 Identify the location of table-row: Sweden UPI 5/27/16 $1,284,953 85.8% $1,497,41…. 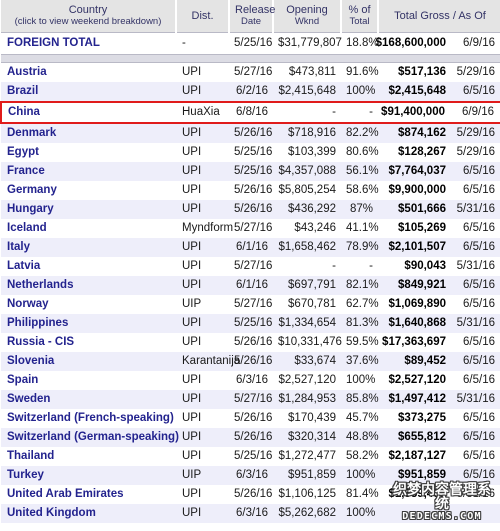
(250, 399).